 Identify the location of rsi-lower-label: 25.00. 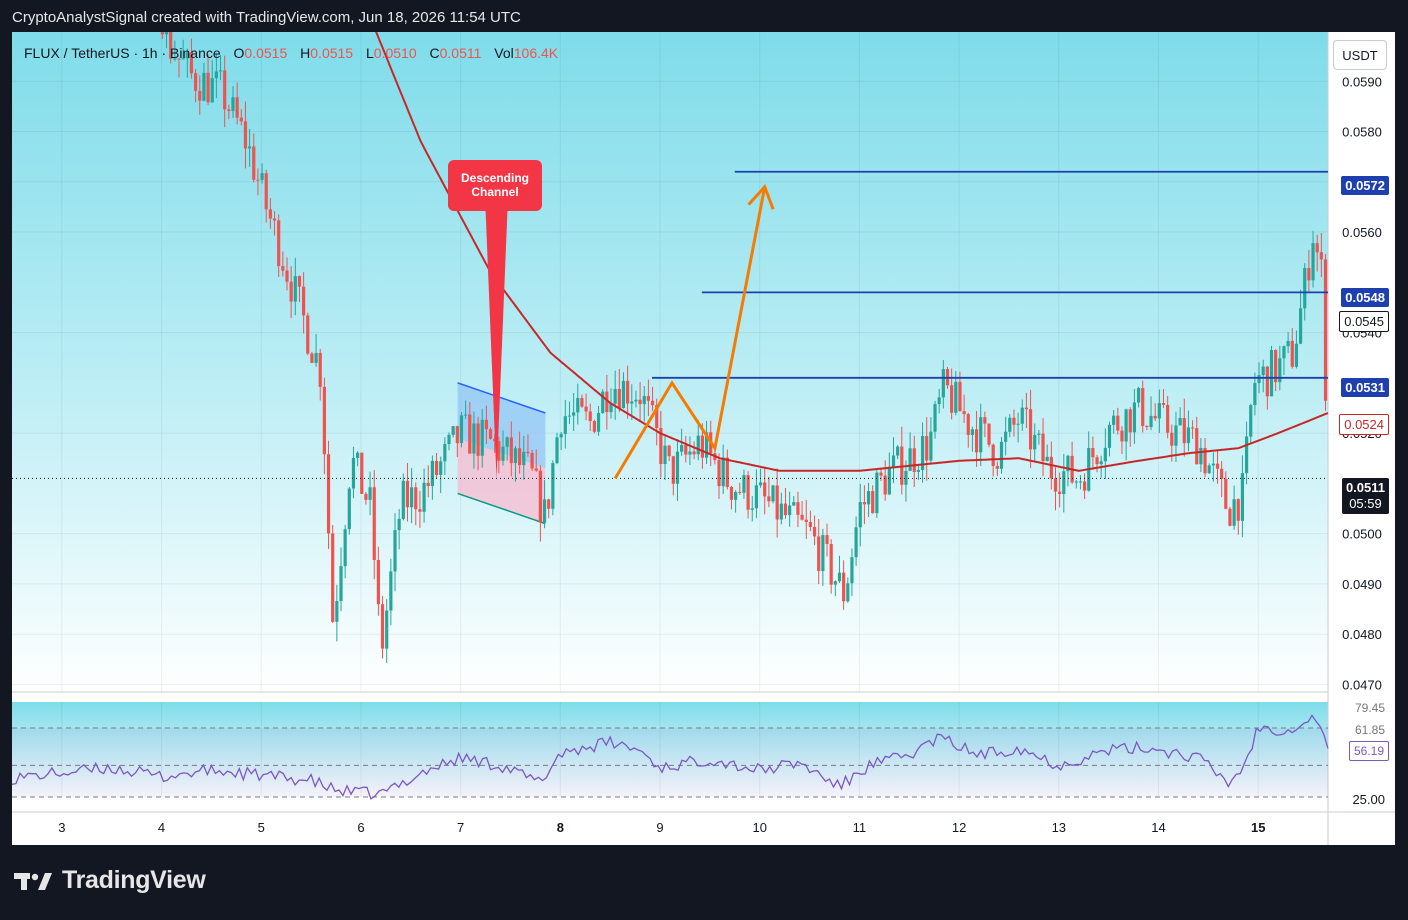
(1368, 799).